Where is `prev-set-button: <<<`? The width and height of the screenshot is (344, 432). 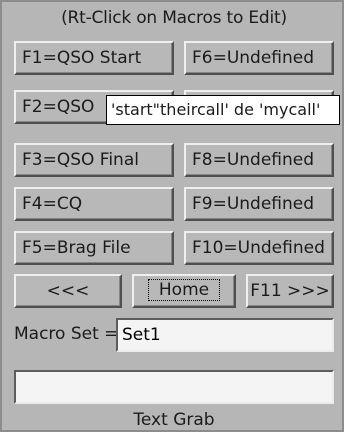 prev-set-button: <<< is located at coordinates (68, 291).